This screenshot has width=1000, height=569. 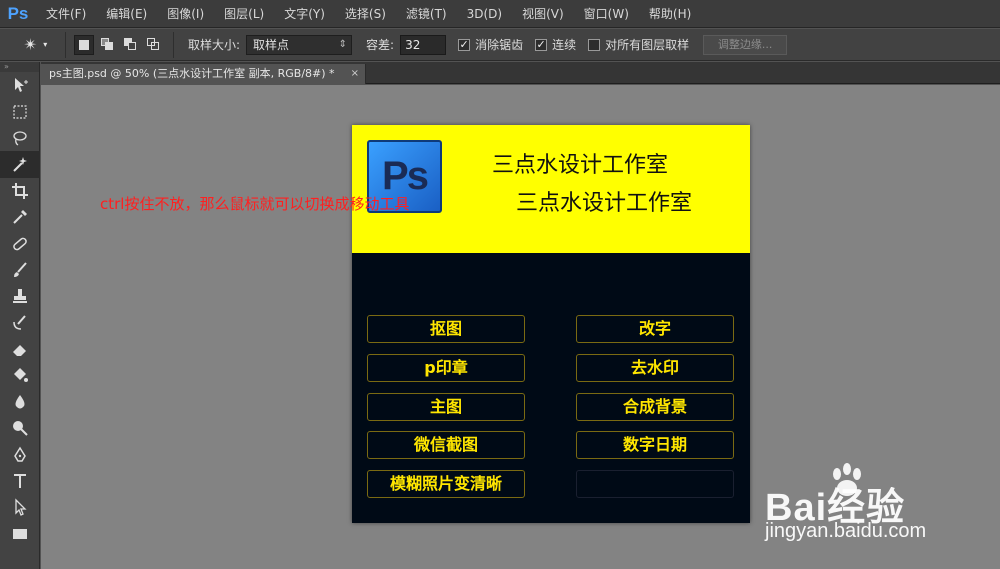 What do you see at coordinates (551, 189) in the screenshot?
I see `yellow-header-layer: Ps 三点水设计工作室 三点水设计工作室` at bounding box center [551, 189].